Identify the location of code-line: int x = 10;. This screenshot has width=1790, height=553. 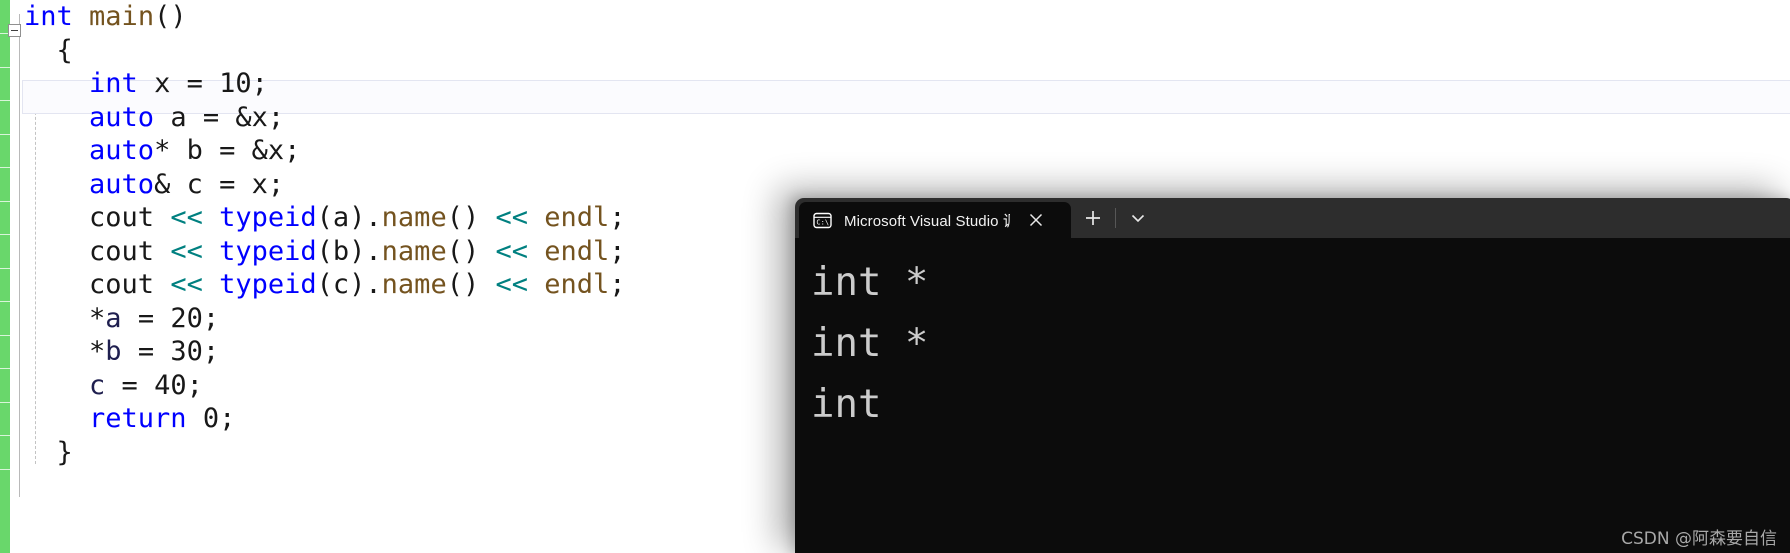
(895, 84).